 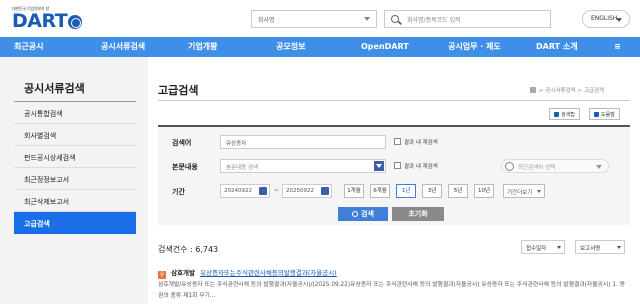 What do you see at coordinates (567, 90) in the screenshot?
I see `breadcrumb: > 공시서류검색 > 고급검색` at bounding box center [567, 90].